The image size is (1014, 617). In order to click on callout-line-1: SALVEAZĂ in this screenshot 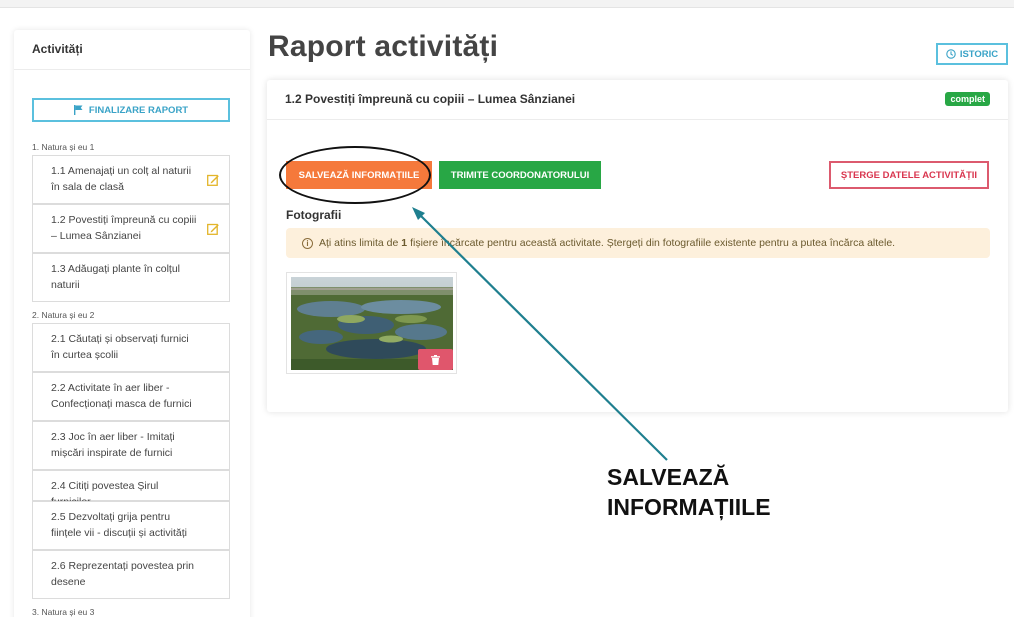, I will do `click(668, 477)`.